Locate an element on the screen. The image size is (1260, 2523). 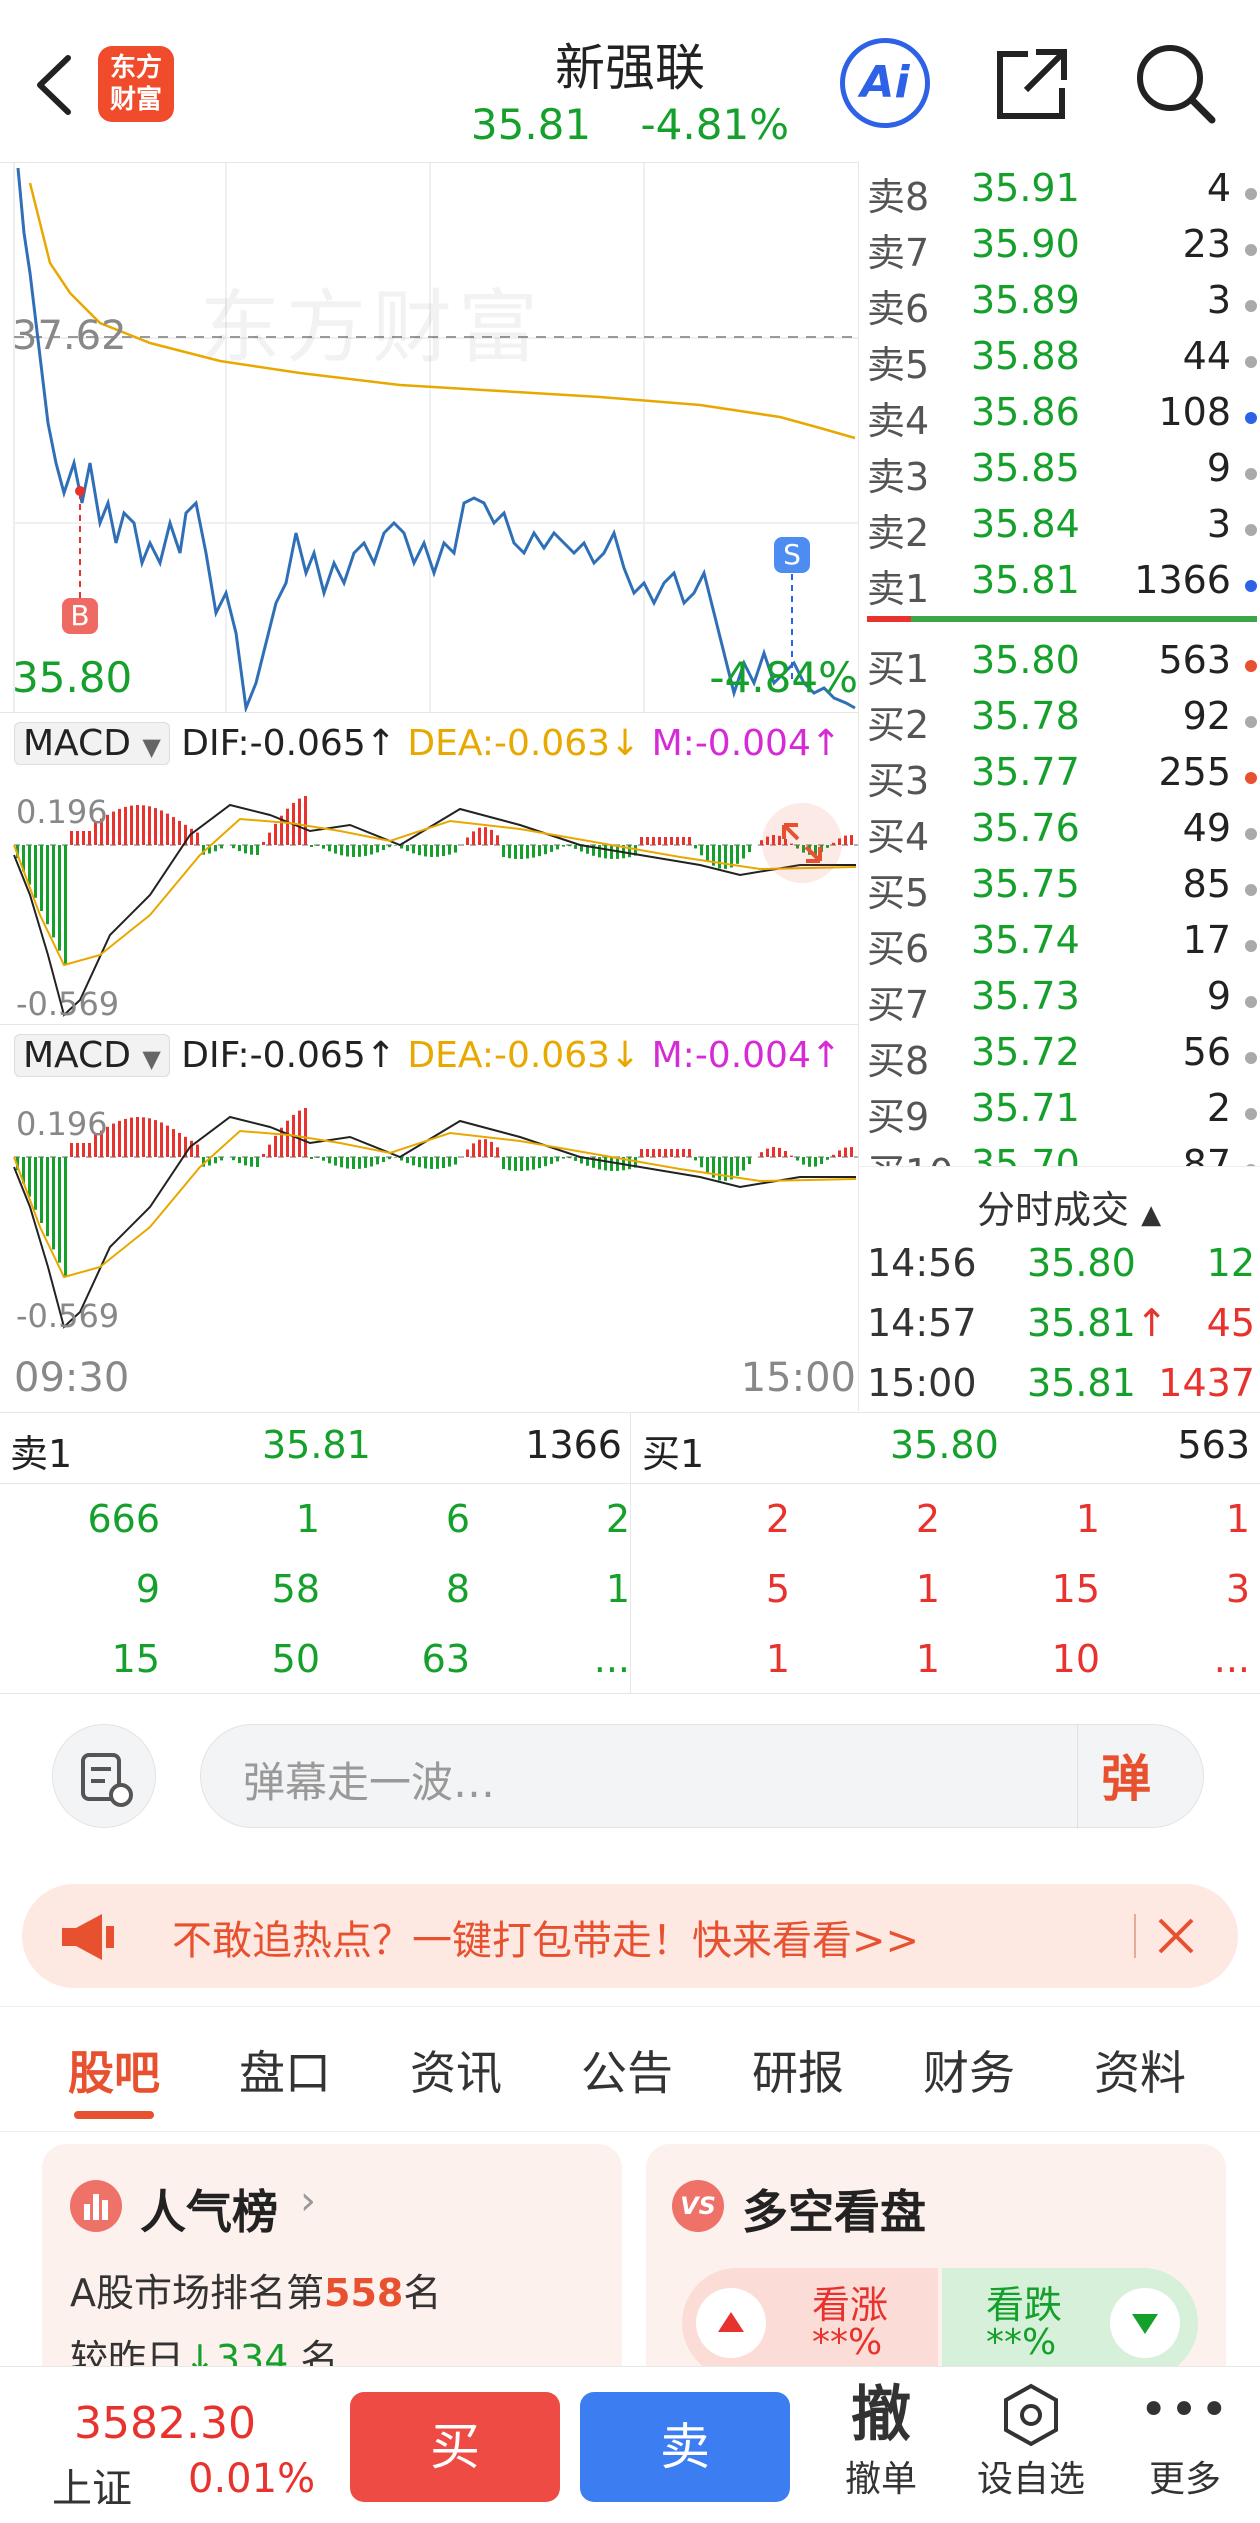
order-book-sell-row: 卖535.8844 is located at coordinates (1063, 362).